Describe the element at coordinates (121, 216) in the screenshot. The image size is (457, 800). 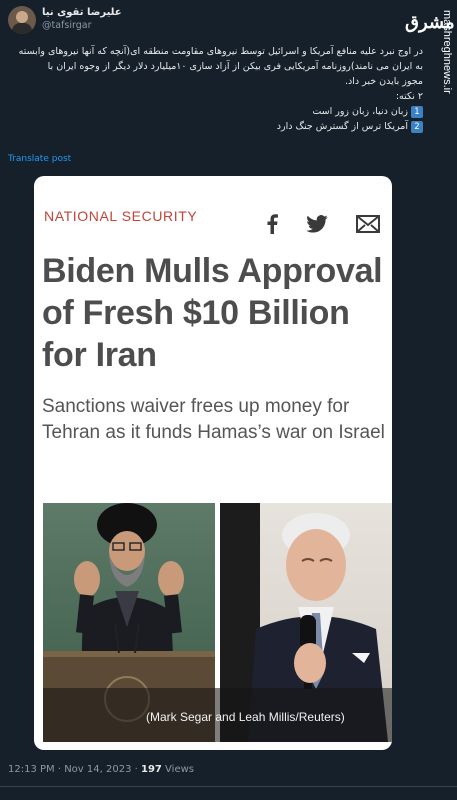
I see `article-kicker: NATIONAL SECURITY` at that location.